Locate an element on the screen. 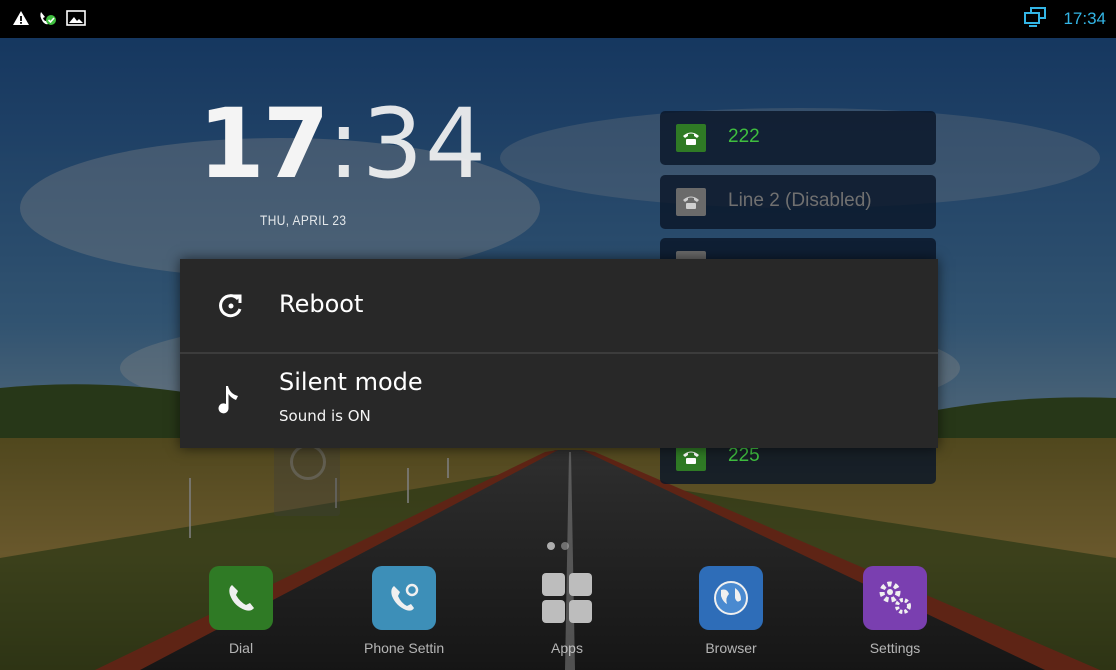 The height and width of the screenshot is (670, 1116). dock-dial: Dial is located at coordinates (241, 611).